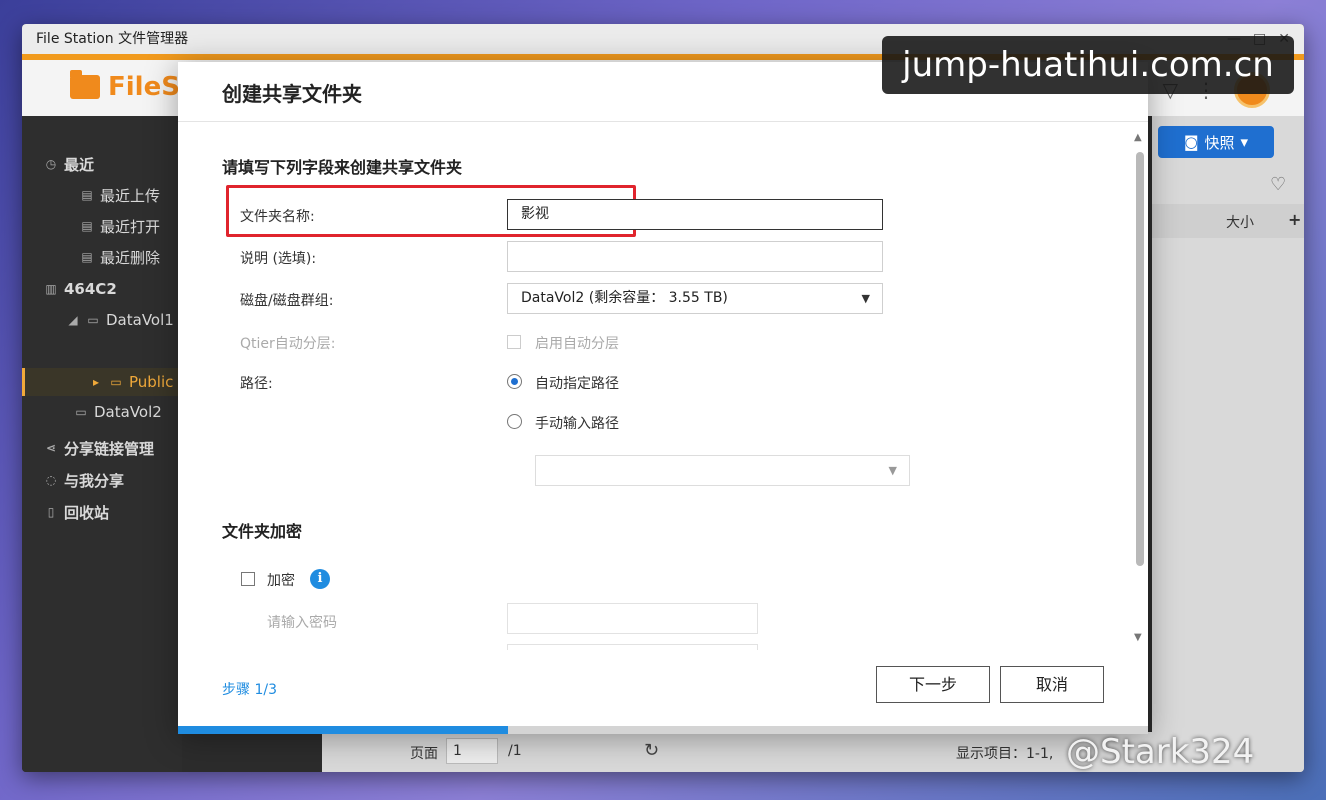  Describe the element at coordinates (112, 39) in the screenshot. I see `window-title: File Station 文件管理器` at that location.